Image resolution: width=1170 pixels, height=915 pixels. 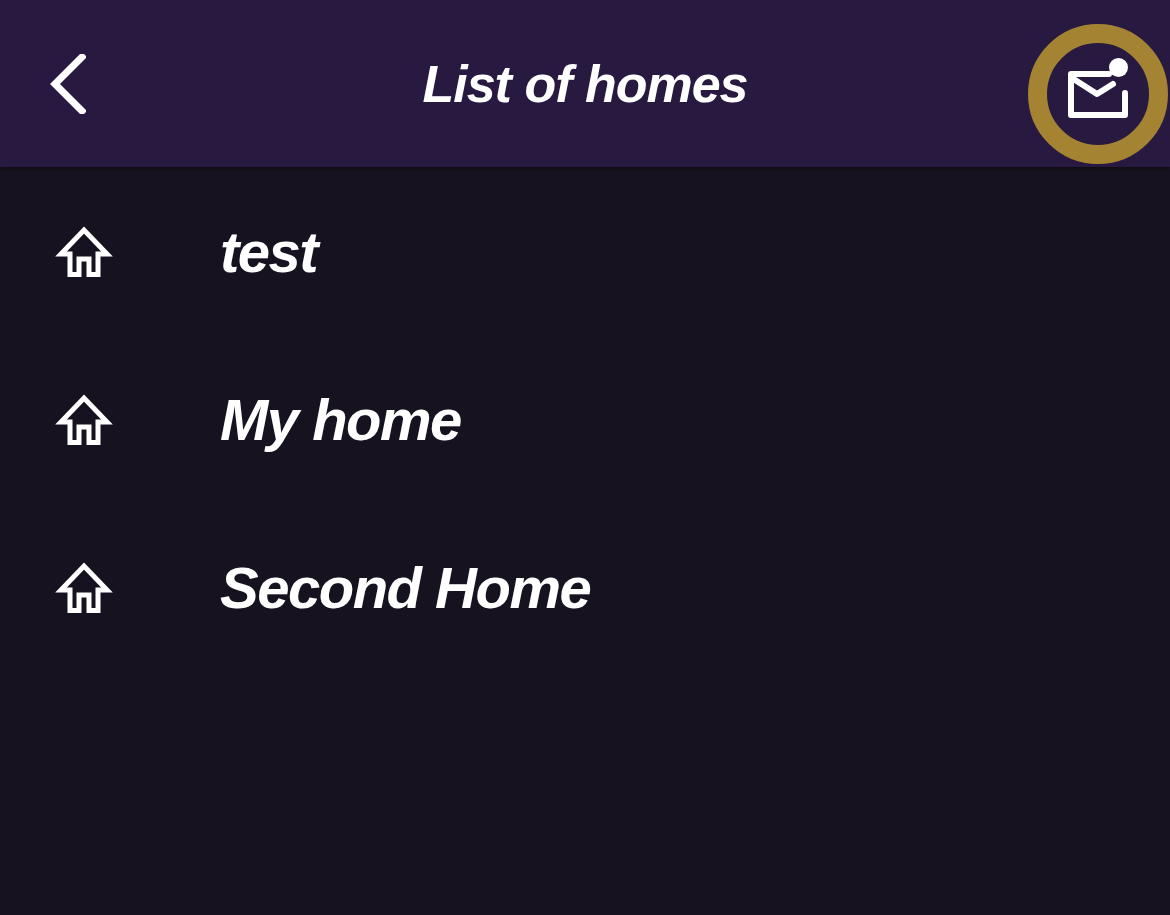 I want to click on page-title: List of homes, so click(x=585, y=83).